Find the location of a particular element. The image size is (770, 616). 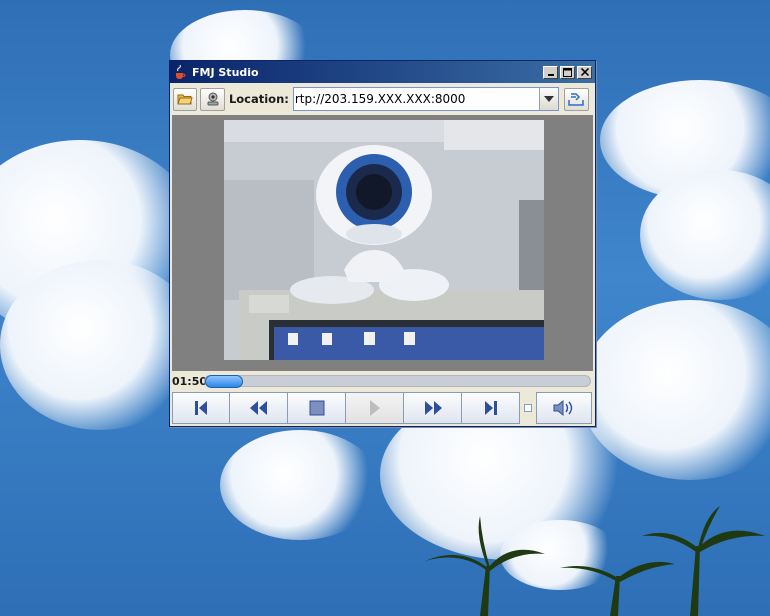

chevron-down-icon is located at coordinates (548, 99).